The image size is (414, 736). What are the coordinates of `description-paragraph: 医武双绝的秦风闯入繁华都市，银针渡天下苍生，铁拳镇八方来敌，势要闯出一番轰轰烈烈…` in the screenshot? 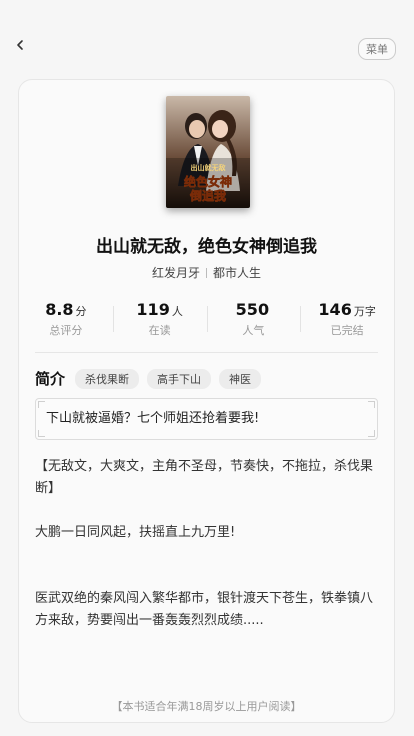 It's located at (204, 609).